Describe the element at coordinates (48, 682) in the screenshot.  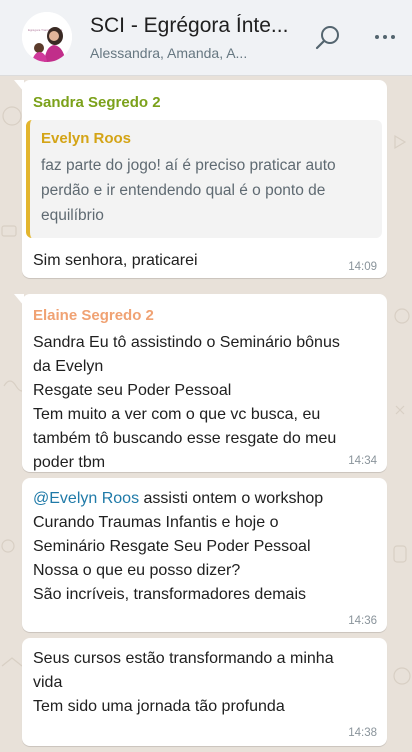
I see `message-line: vida` at that location.